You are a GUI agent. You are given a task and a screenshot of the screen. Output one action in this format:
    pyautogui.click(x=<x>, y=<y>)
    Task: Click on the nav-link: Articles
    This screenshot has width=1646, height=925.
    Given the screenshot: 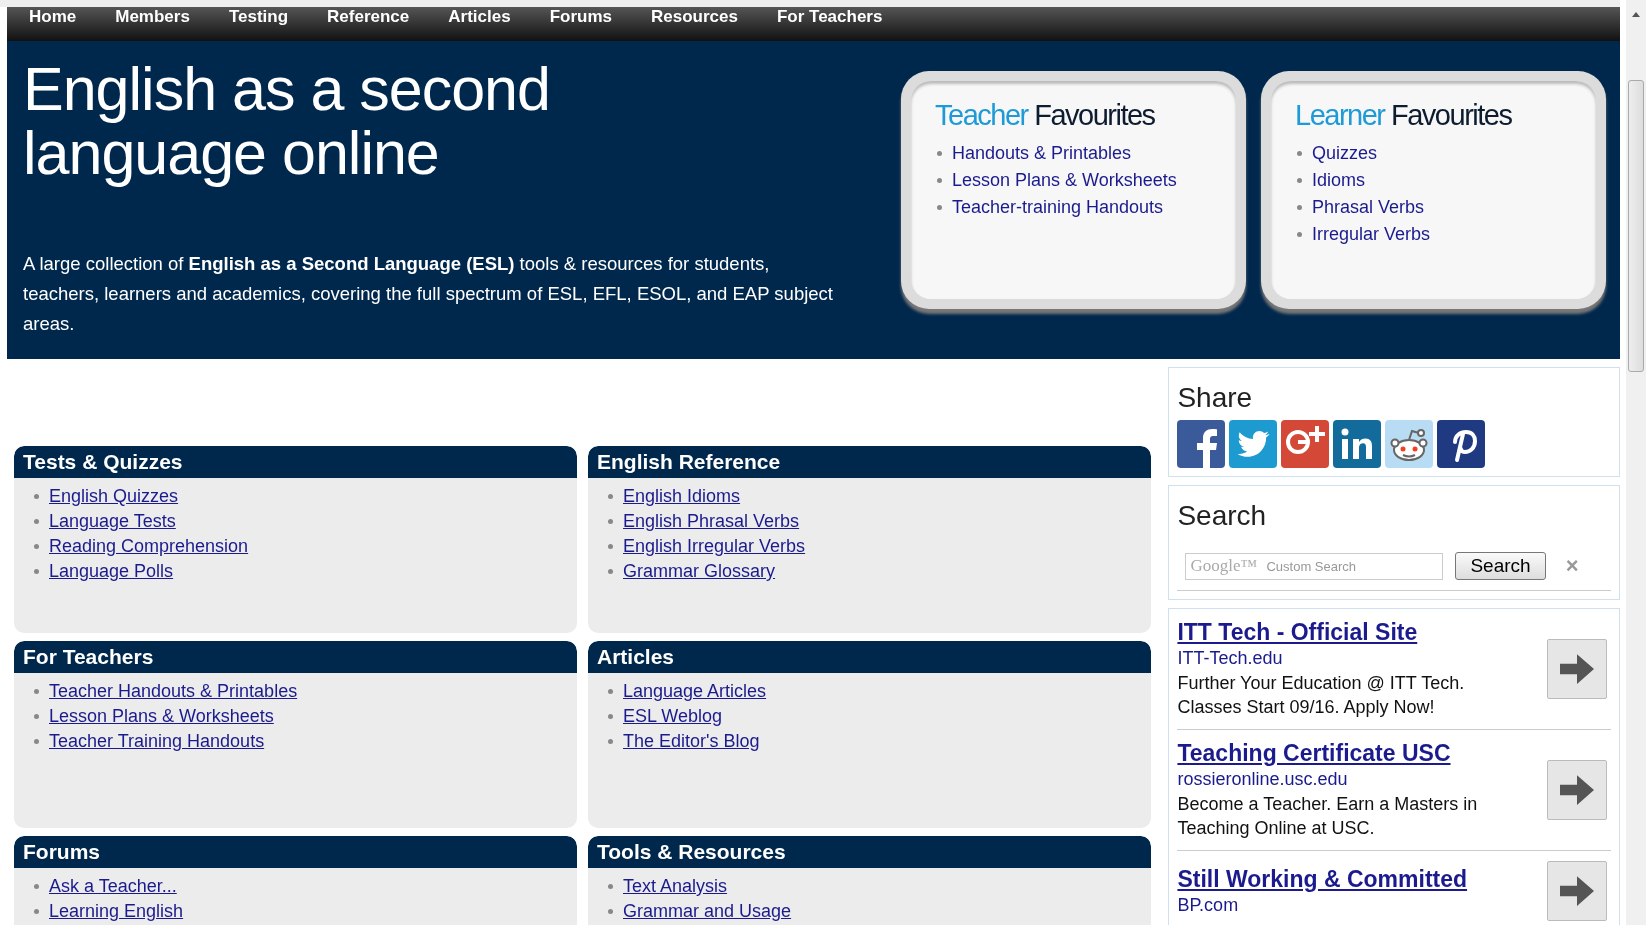 What is the action you would take?
    pyautogui.click(x=479, y=17)
    